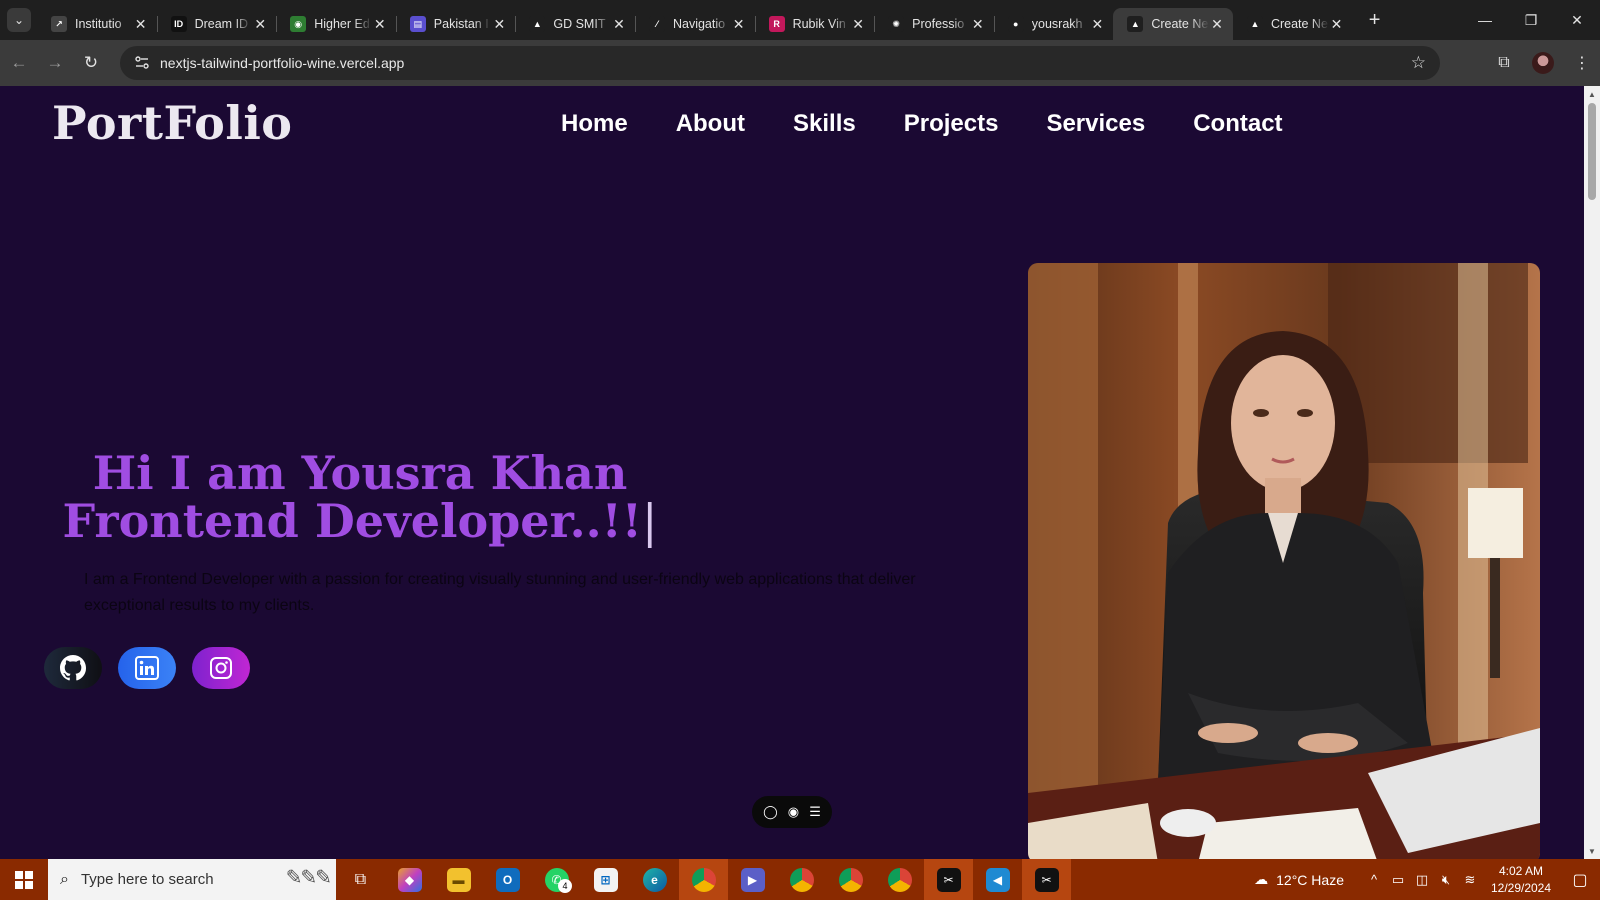 Image resolution: width=1600 pixels, height=900 pixels. What do you see at coordinates (1470, 880) in the screenshot?
I see `wifi-icon: ≋` at bounding box center [1470, 880].